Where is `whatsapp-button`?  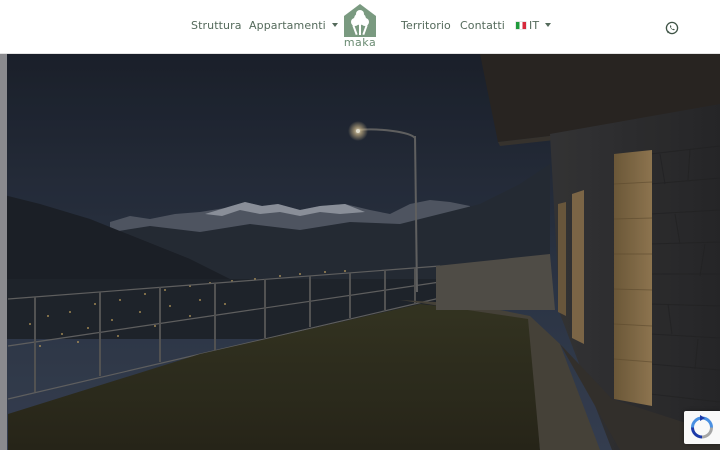
whatsapp-button is located at coordinates (672, 27).